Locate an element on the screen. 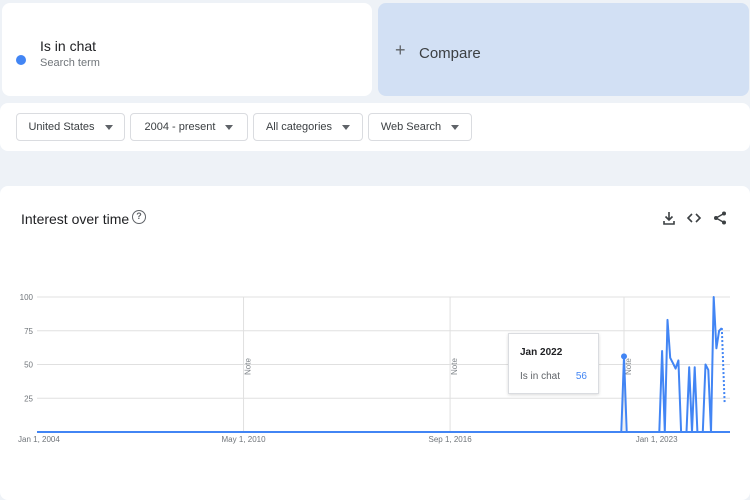 The height and width of the screenshot is (500, 750). x-tick-label: Sep 1, 2016 is located at coordinates (451, 439).